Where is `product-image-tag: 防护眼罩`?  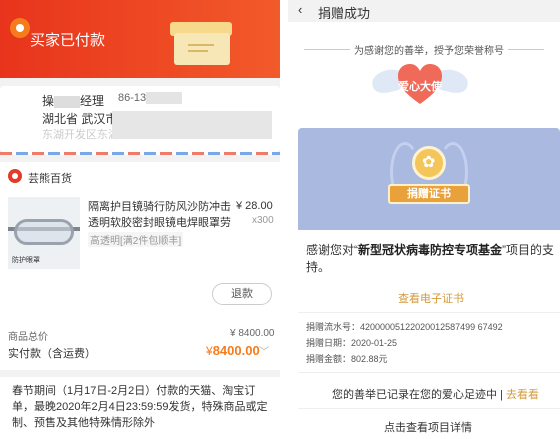 product-image-tag: 防护眼罩 is located at coordinates (26, 260).